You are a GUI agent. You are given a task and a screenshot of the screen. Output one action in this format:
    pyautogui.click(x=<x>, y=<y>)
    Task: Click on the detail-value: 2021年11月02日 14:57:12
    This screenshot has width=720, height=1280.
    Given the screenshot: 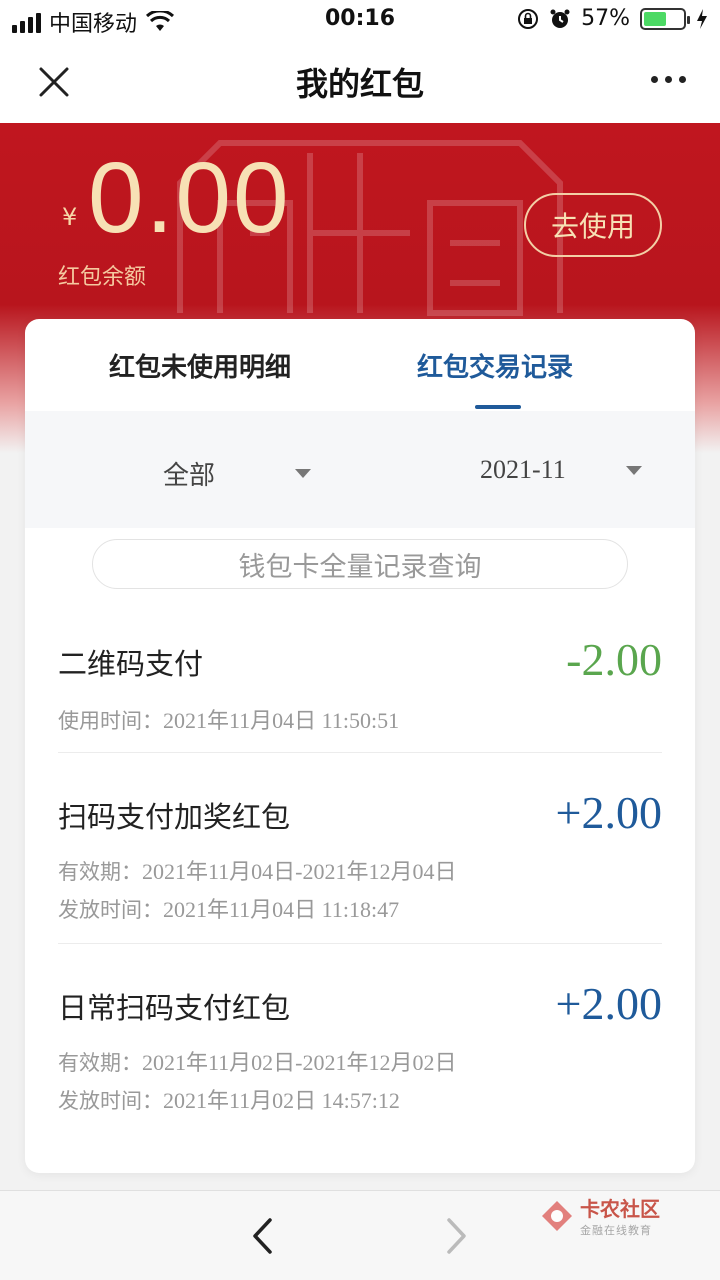 What is the action you would take?
    pyautogui.click(x=281, y=1100)
    